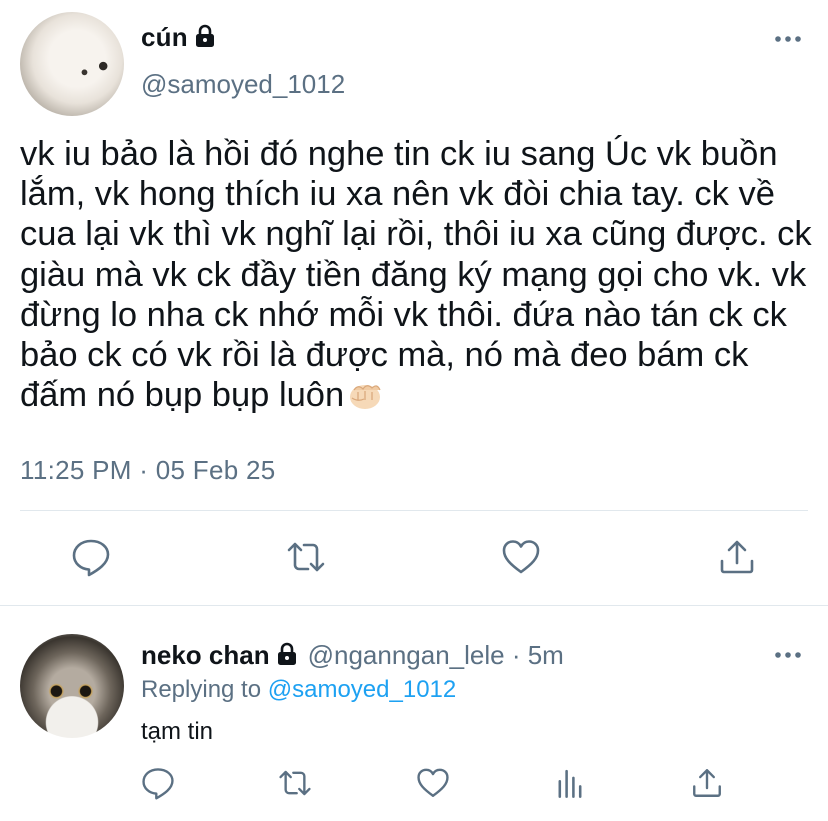 This screenshot has height=821, width=828. I want to click on replying-to: Replying to @samoyed_1012, so click(298, 690).